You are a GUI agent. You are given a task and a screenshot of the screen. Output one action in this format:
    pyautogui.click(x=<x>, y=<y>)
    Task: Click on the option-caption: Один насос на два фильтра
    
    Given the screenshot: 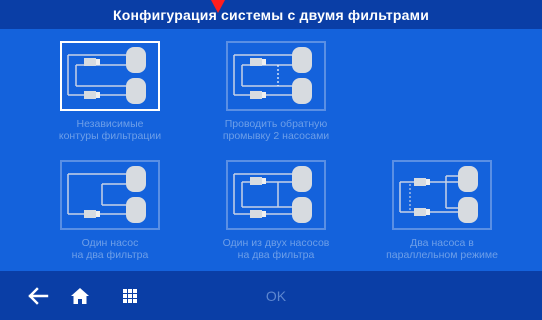 What is the action you would take?
    pyautogui.click(x=110, y=249)
    